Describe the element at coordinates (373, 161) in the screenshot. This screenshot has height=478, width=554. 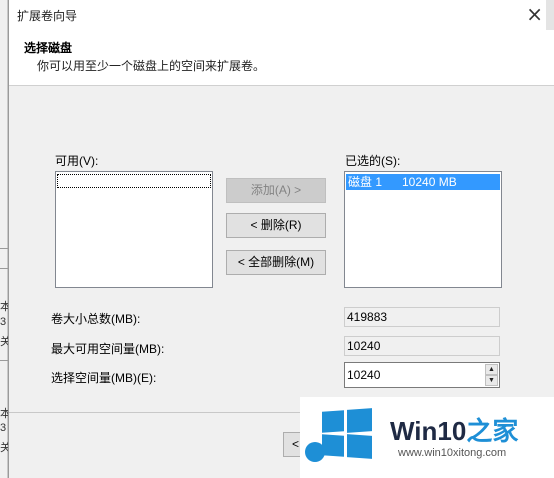
I see `selected-label: 已选的(S):` at that location.